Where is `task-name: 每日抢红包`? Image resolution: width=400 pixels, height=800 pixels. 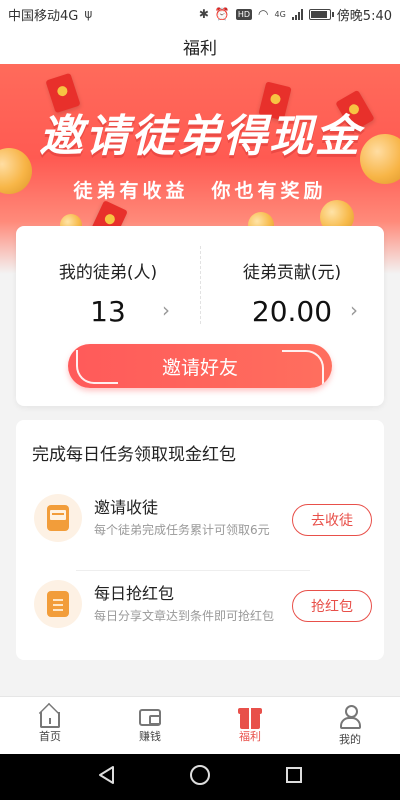
task-name: 每日抢红包 is located at coordinates (134, 593).